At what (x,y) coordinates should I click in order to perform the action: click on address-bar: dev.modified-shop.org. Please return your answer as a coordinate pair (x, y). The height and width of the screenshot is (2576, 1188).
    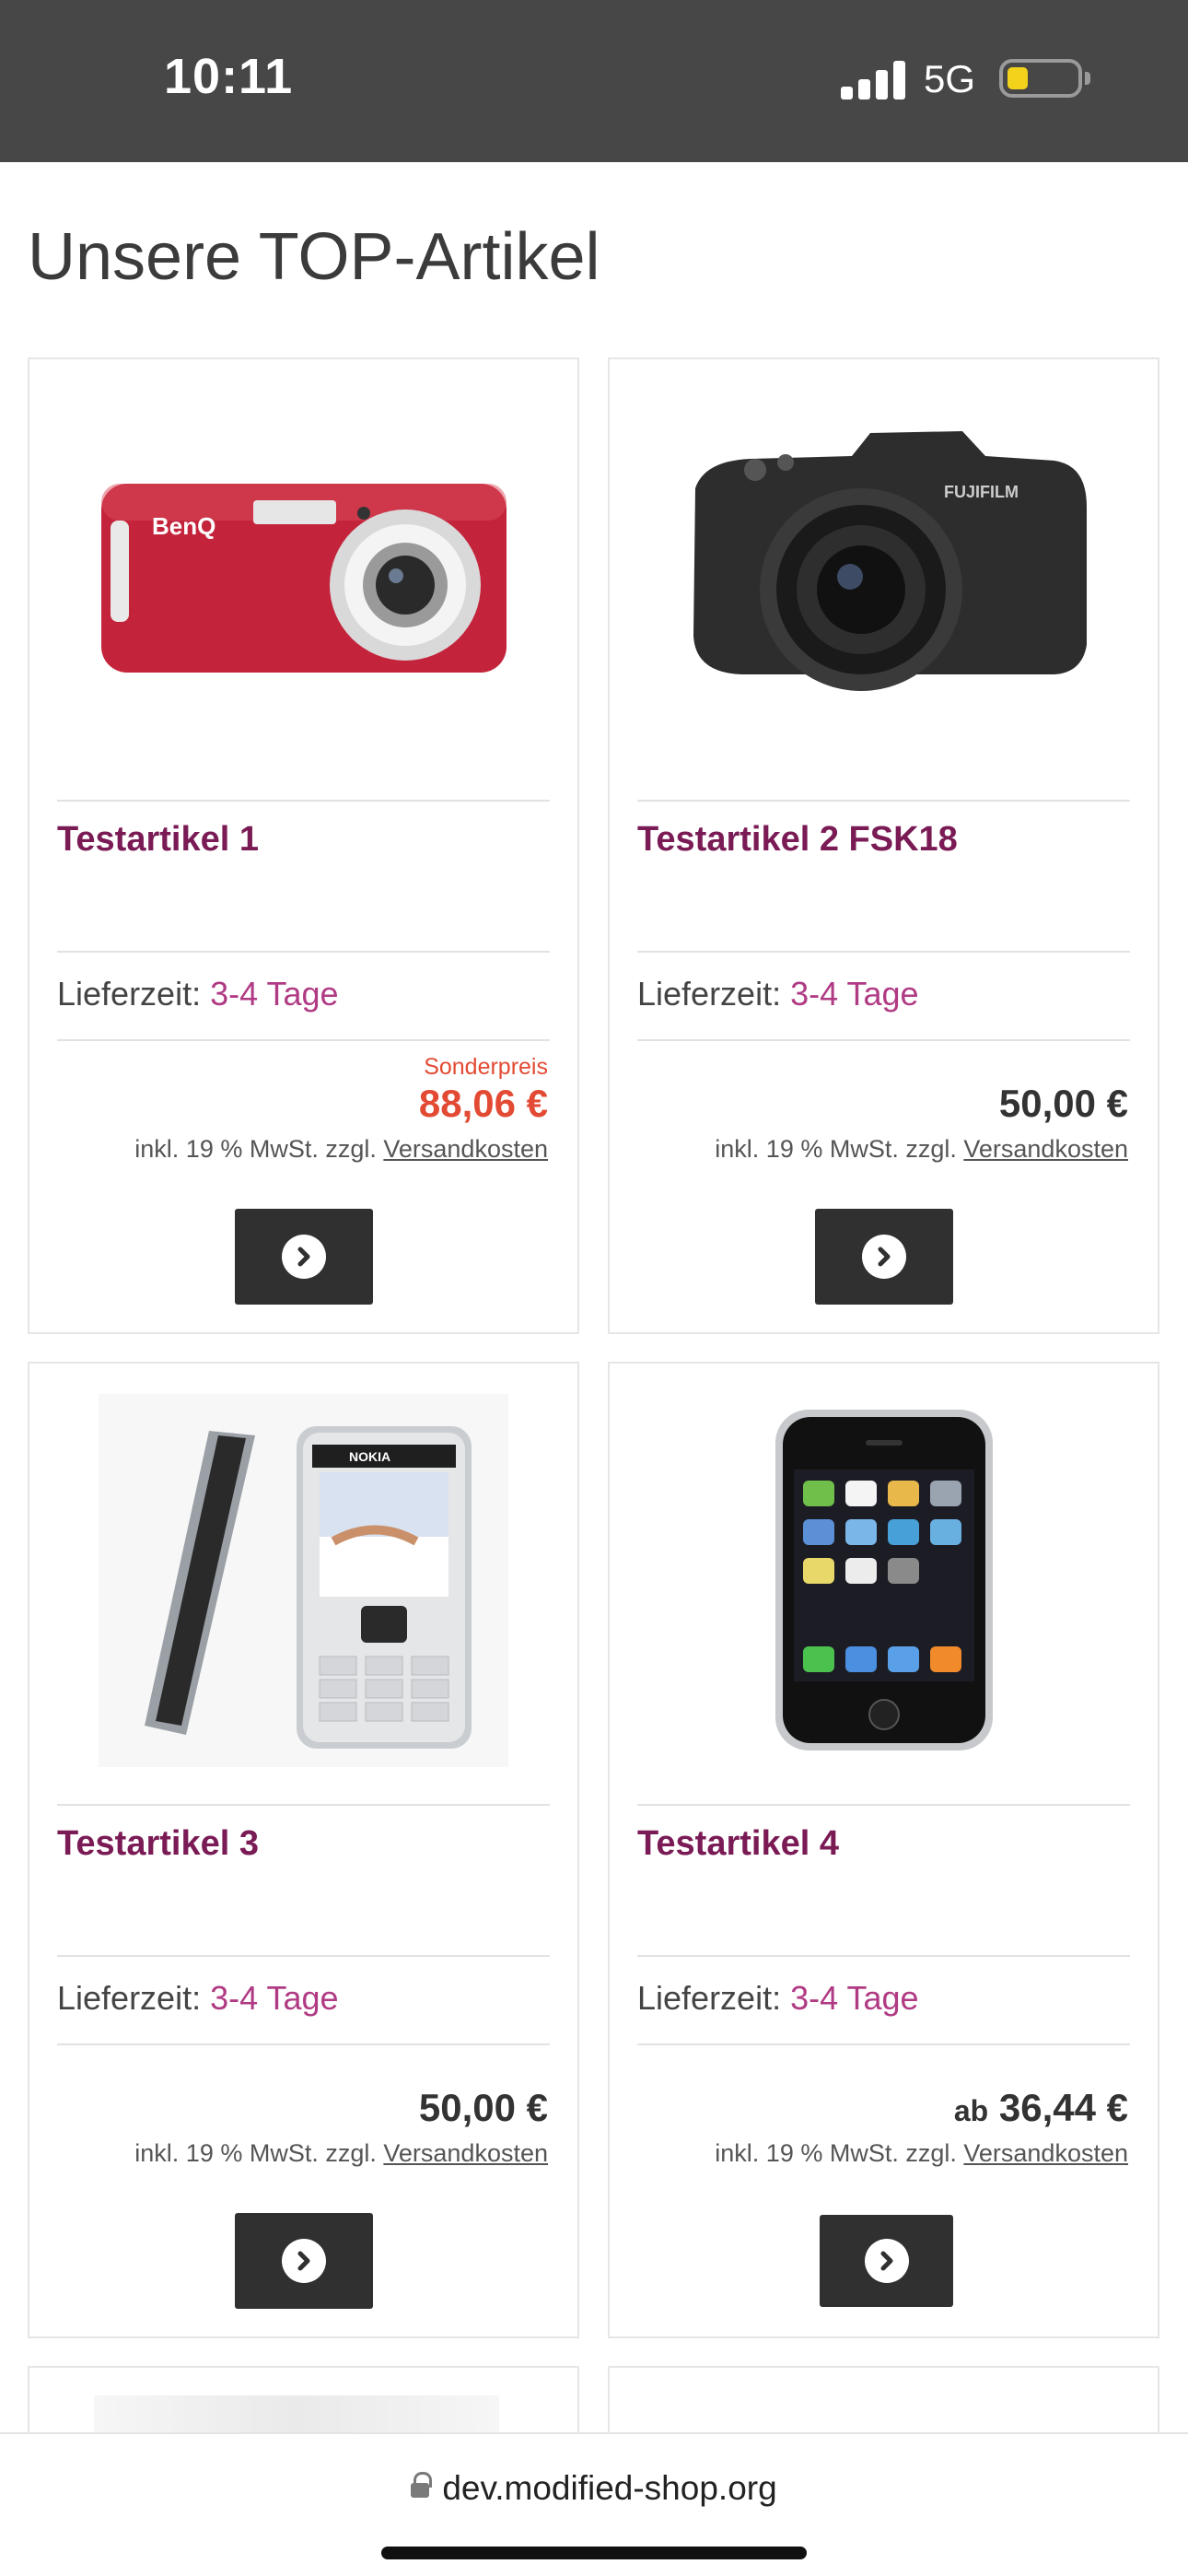
    Looking at the image, I should click on (594, 2488).